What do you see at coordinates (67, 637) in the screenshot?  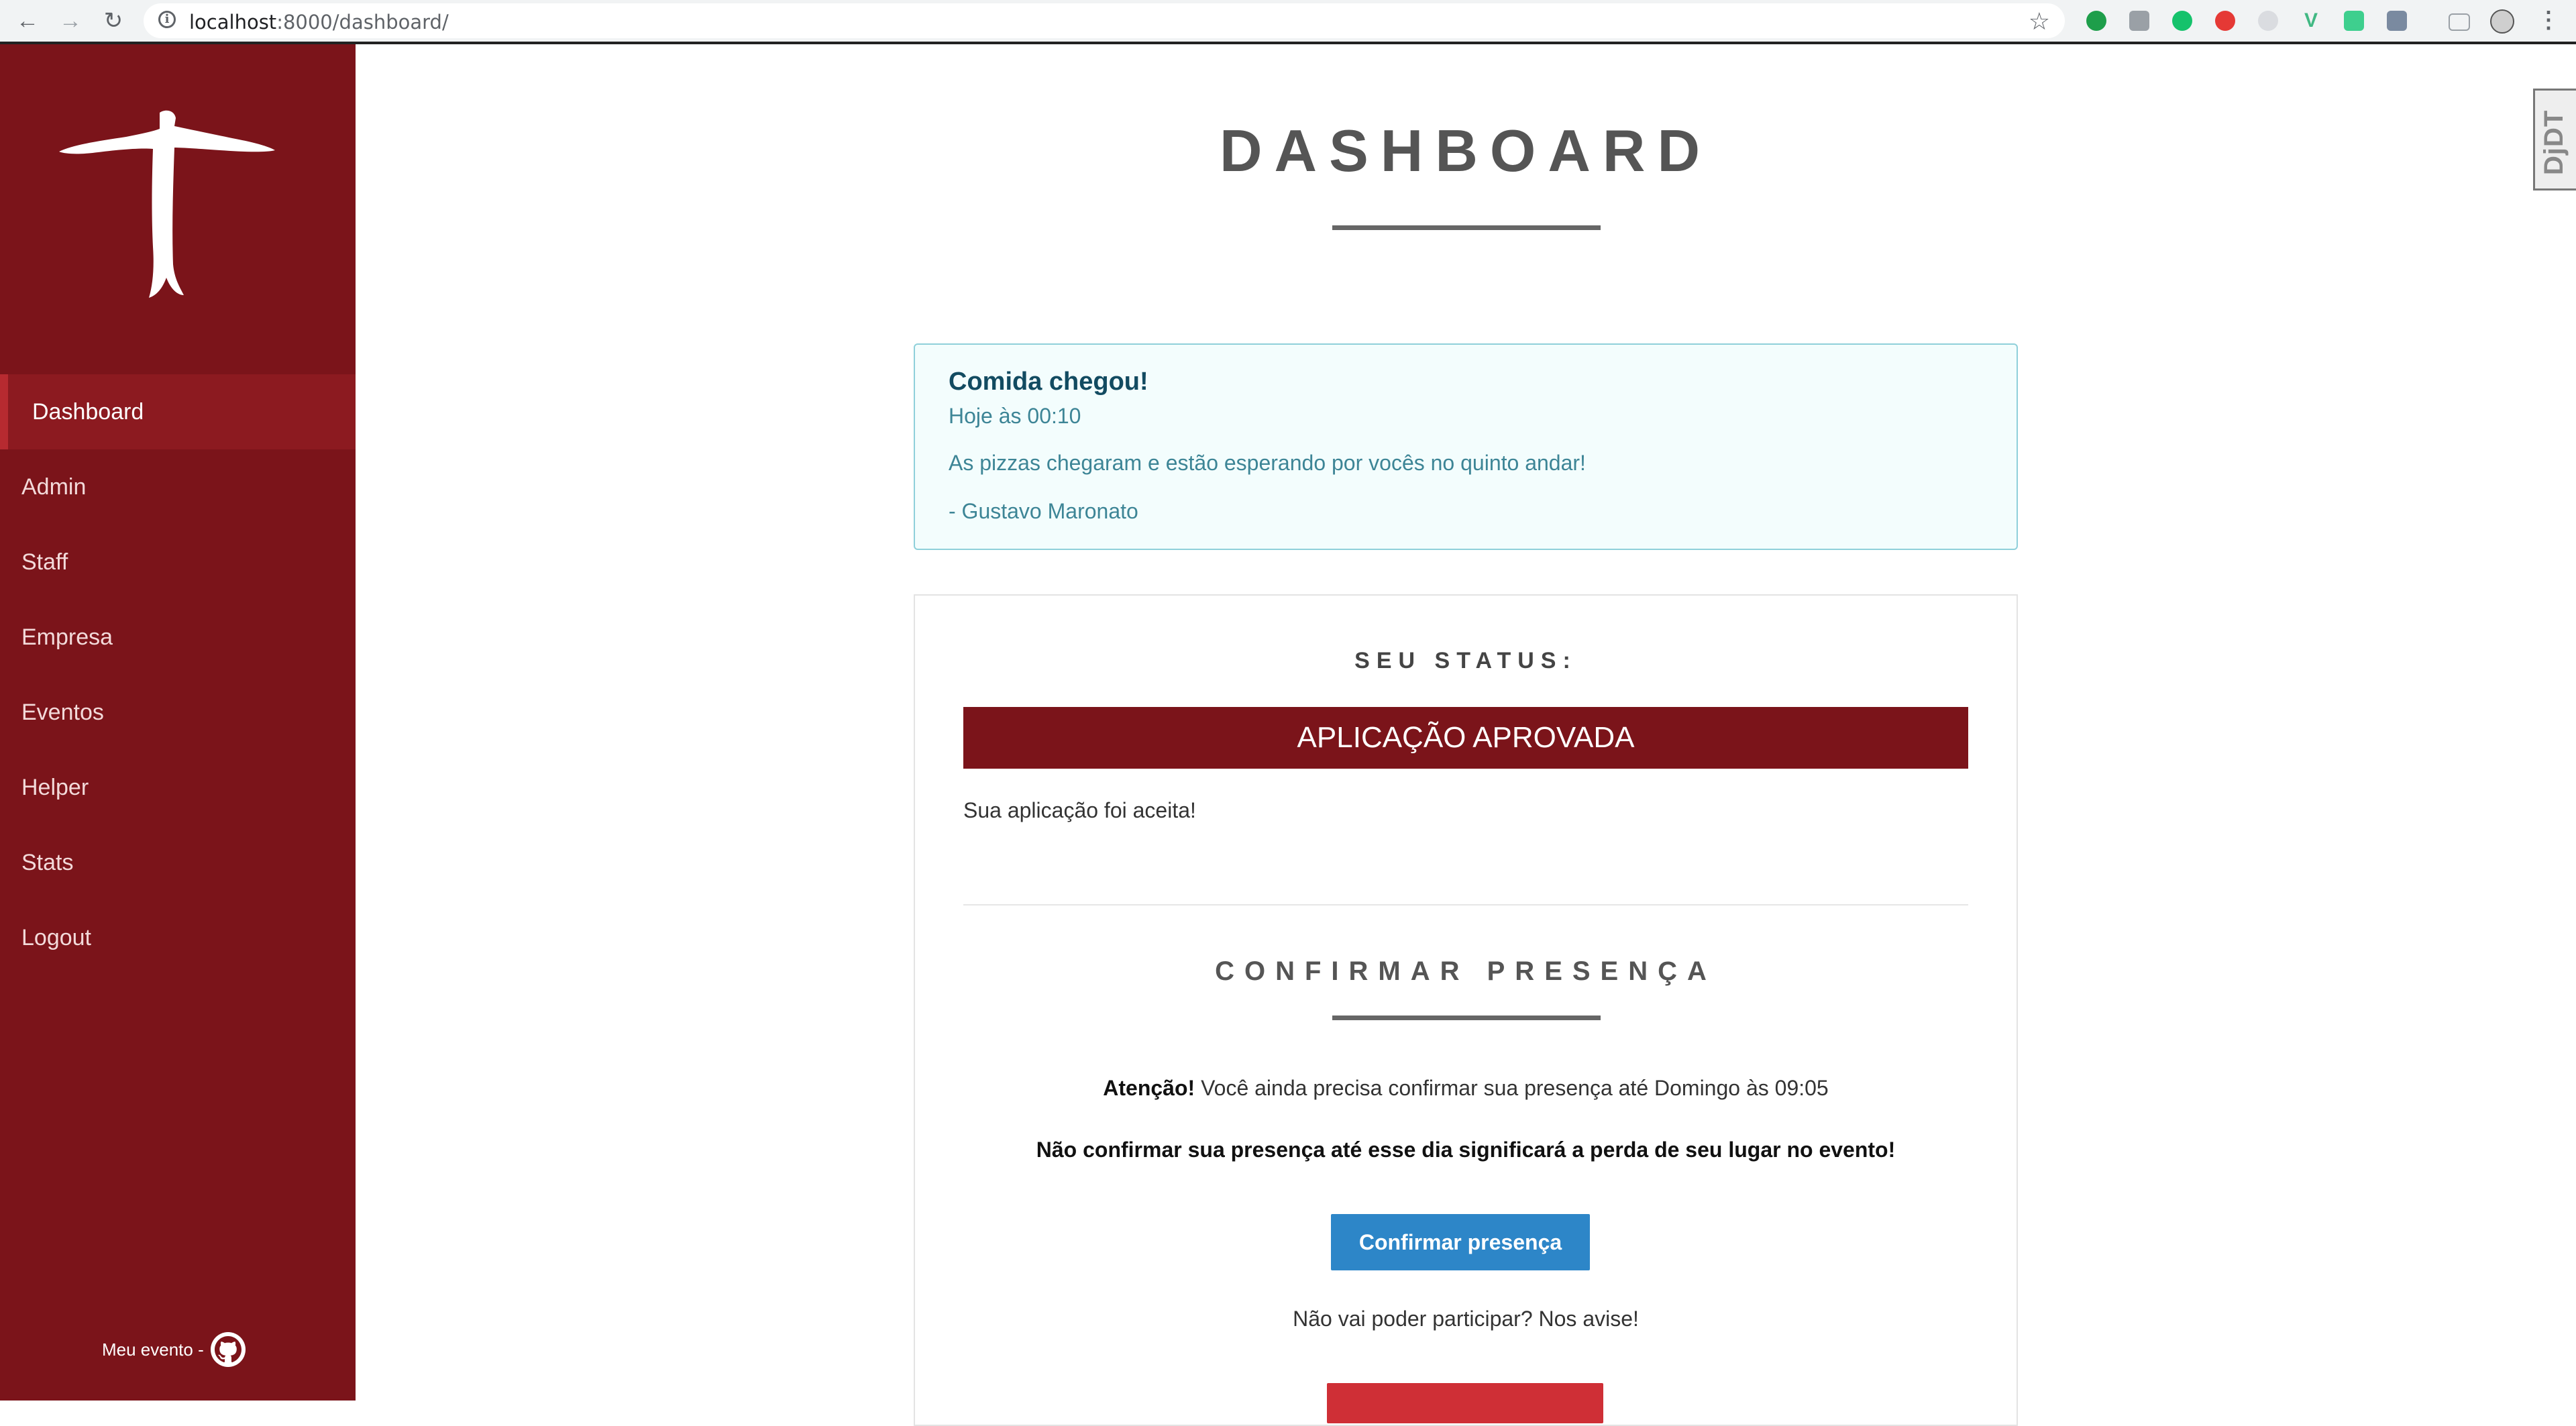 I see `sidebar-item-label: Empresa` at bounding box center [67, 637].